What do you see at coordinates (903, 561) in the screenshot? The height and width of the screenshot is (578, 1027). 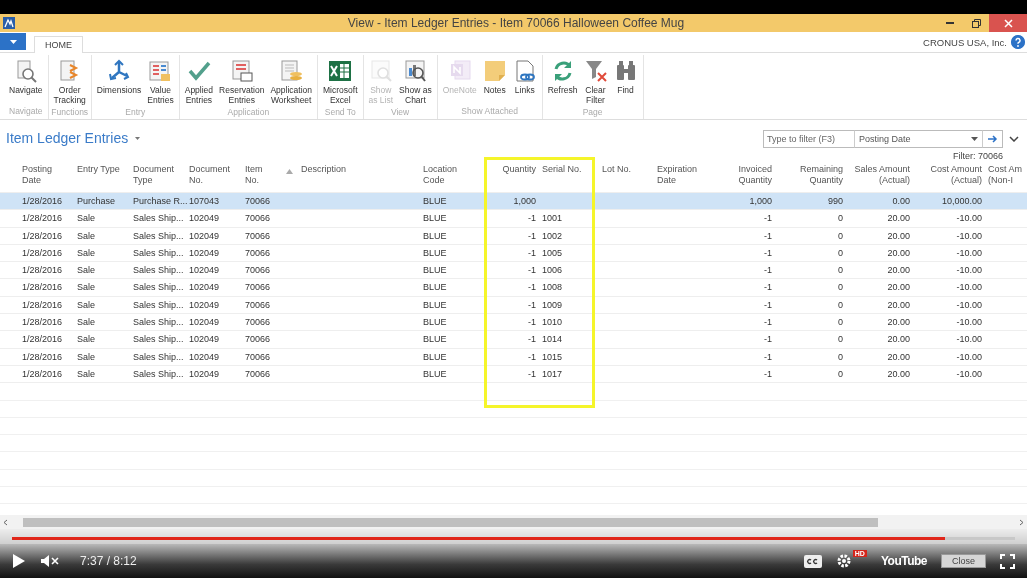 I see `youtube-logo: YouTube` at bounding box center [903, 561].